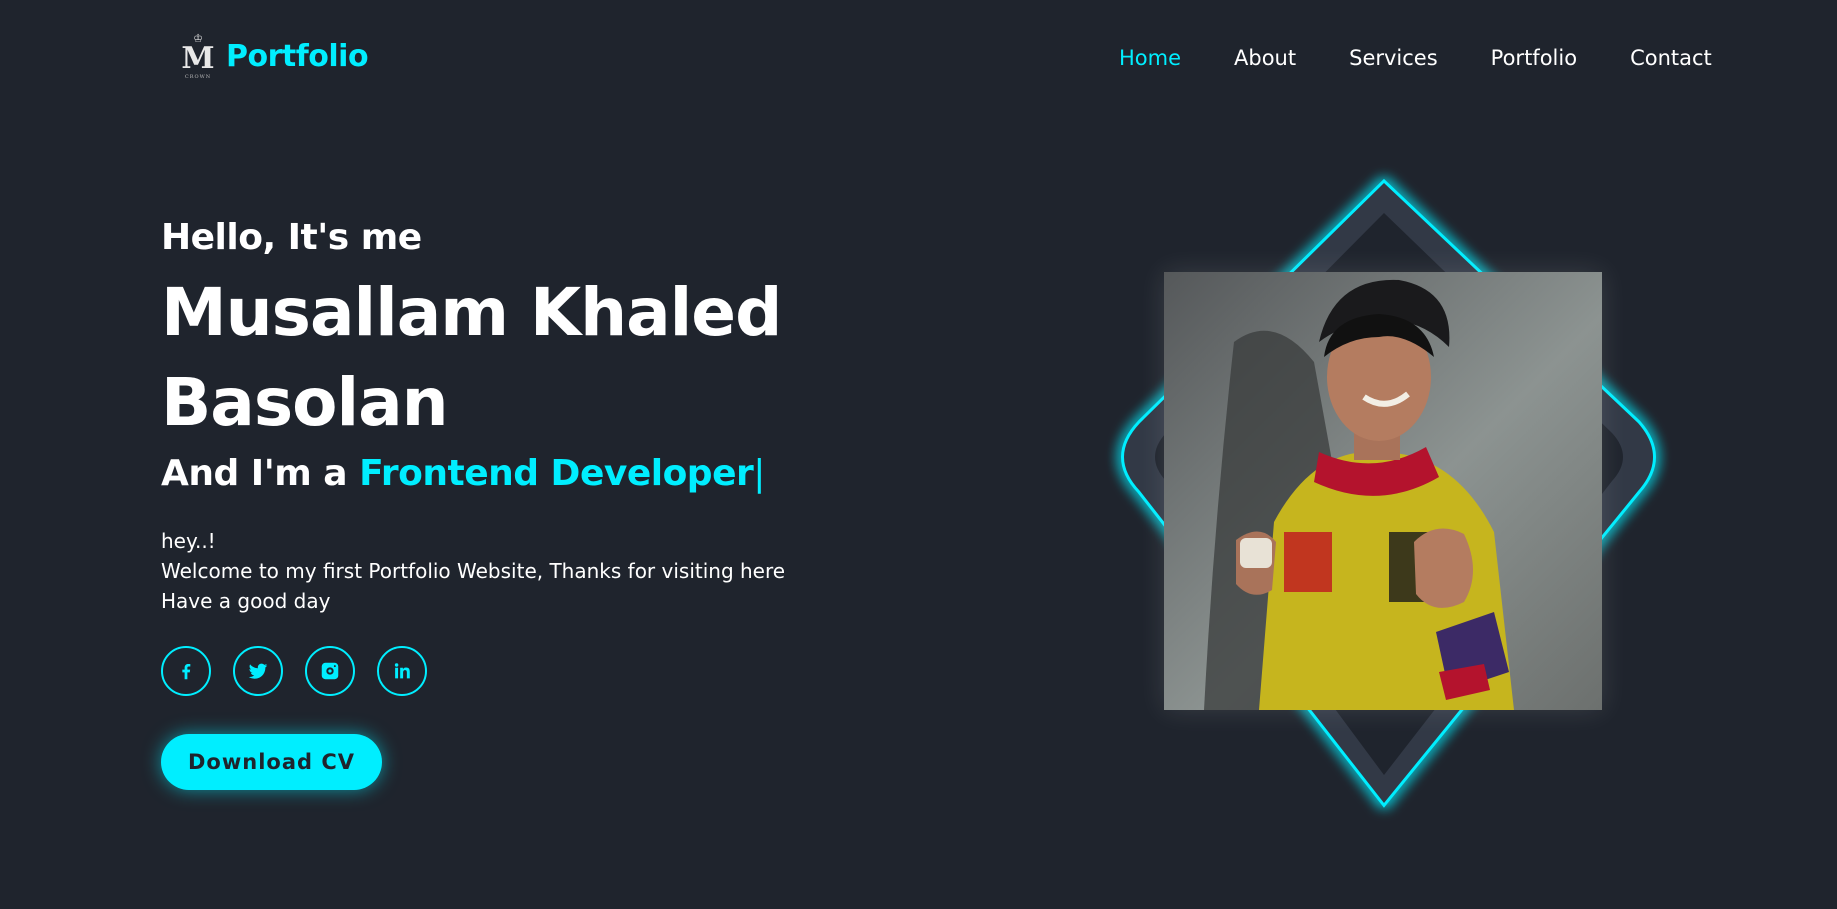  What do you see at coordinates (1265, 58) in the screenshot?
I see `nav-about: About` at bounding box center [1265, 58].